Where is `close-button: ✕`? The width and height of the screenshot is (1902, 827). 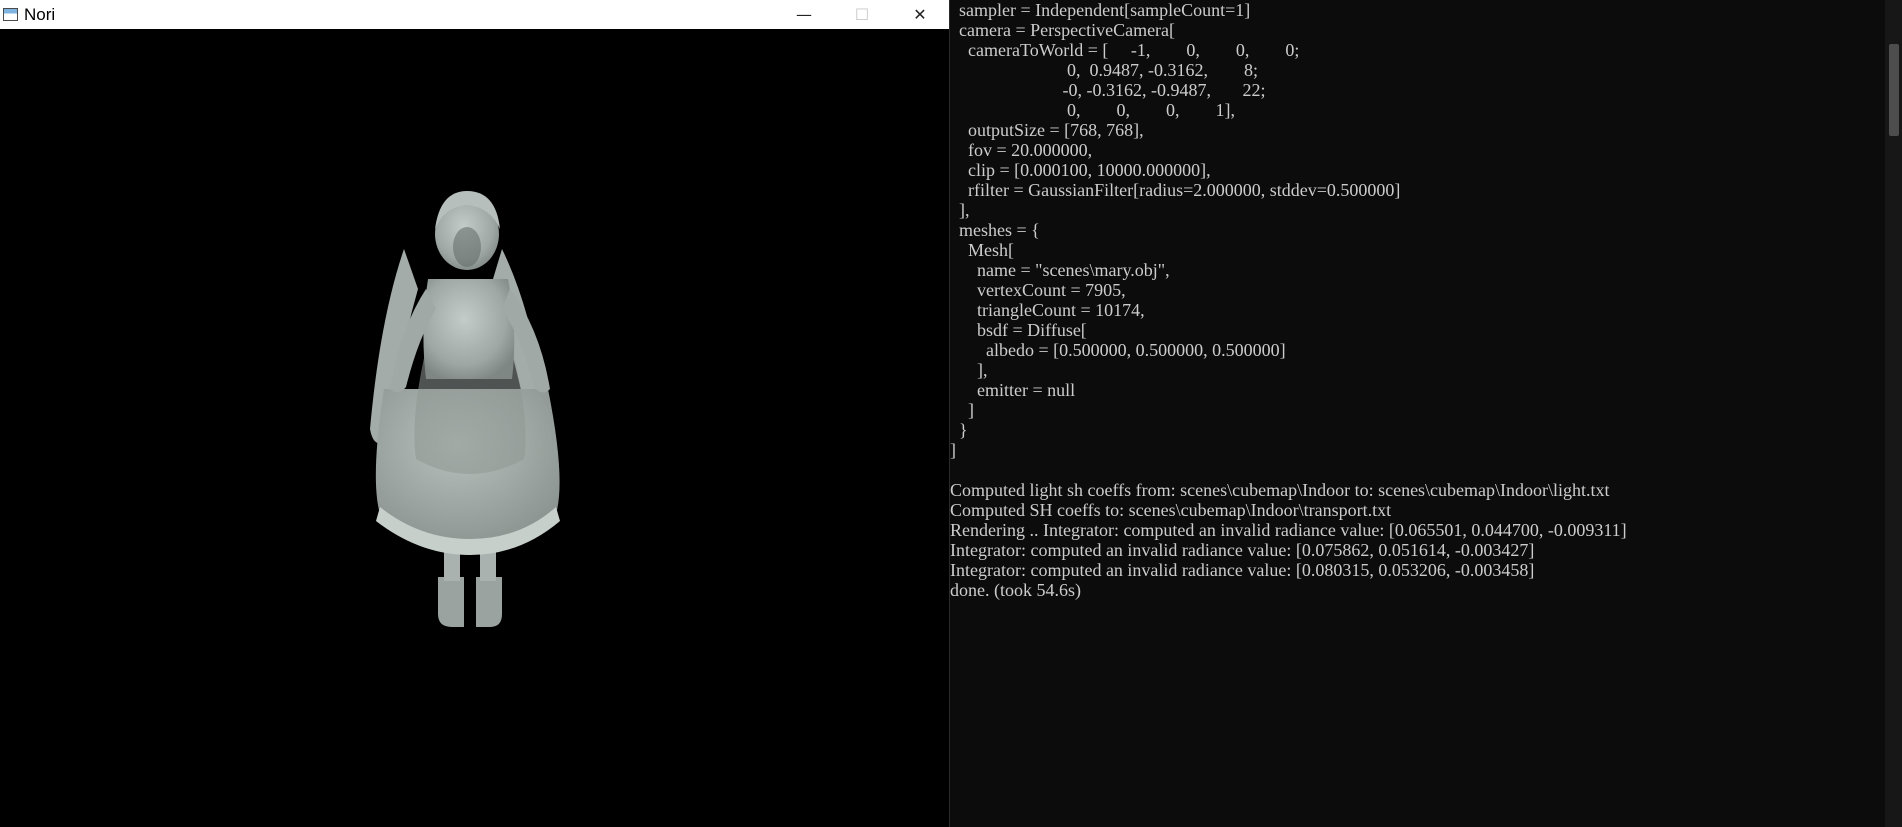
close-button: ✕ is located at coordinates (920, 14).